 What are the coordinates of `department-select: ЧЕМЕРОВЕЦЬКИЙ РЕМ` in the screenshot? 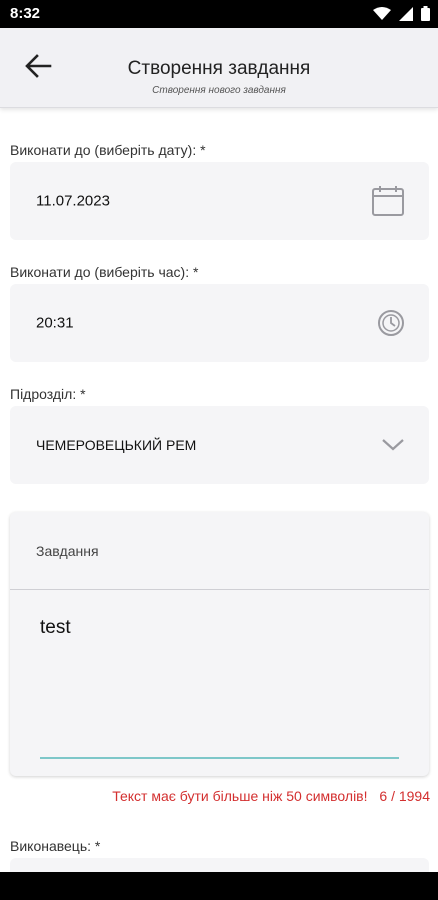 It's located at (219, 445).